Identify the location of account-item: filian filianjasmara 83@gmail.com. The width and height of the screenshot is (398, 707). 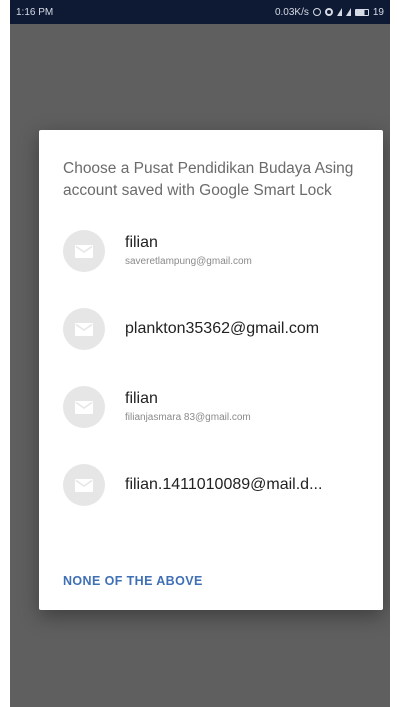
(211, 407).